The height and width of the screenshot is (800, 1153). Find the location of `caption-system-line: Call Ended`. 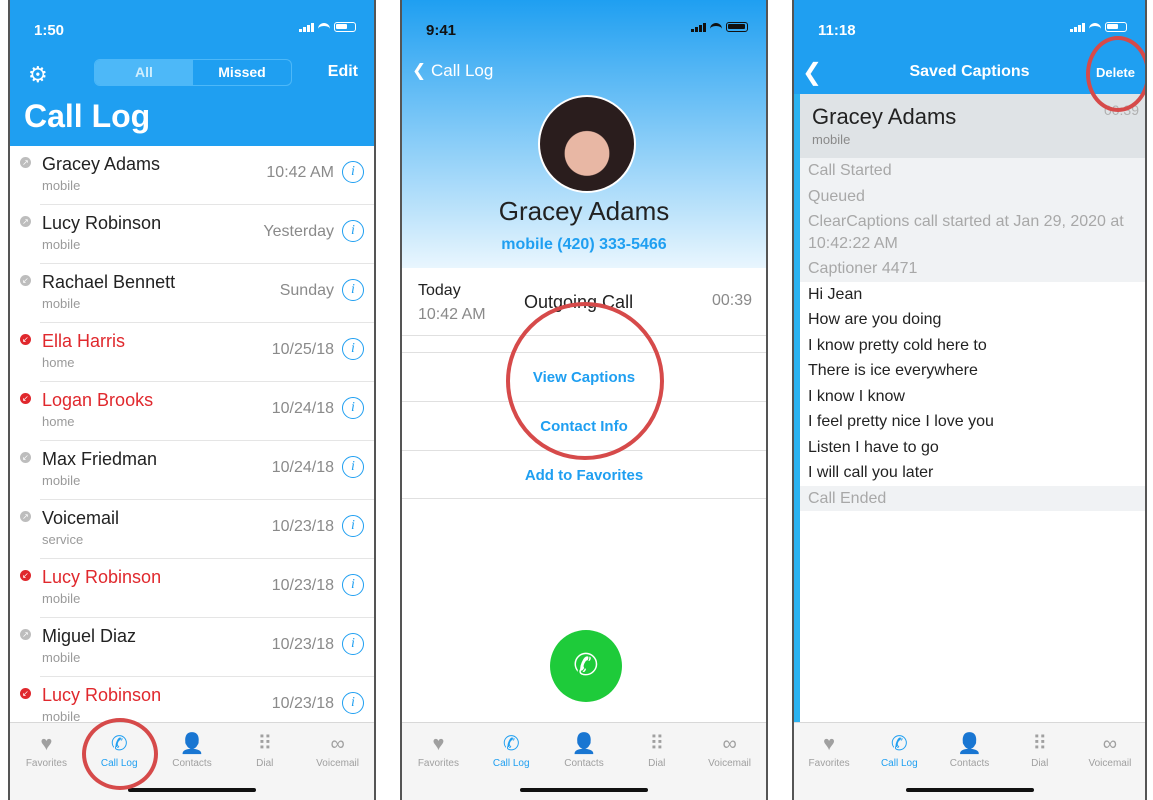

caption-system-line: Call Ended is located at coordinates (972, 498).